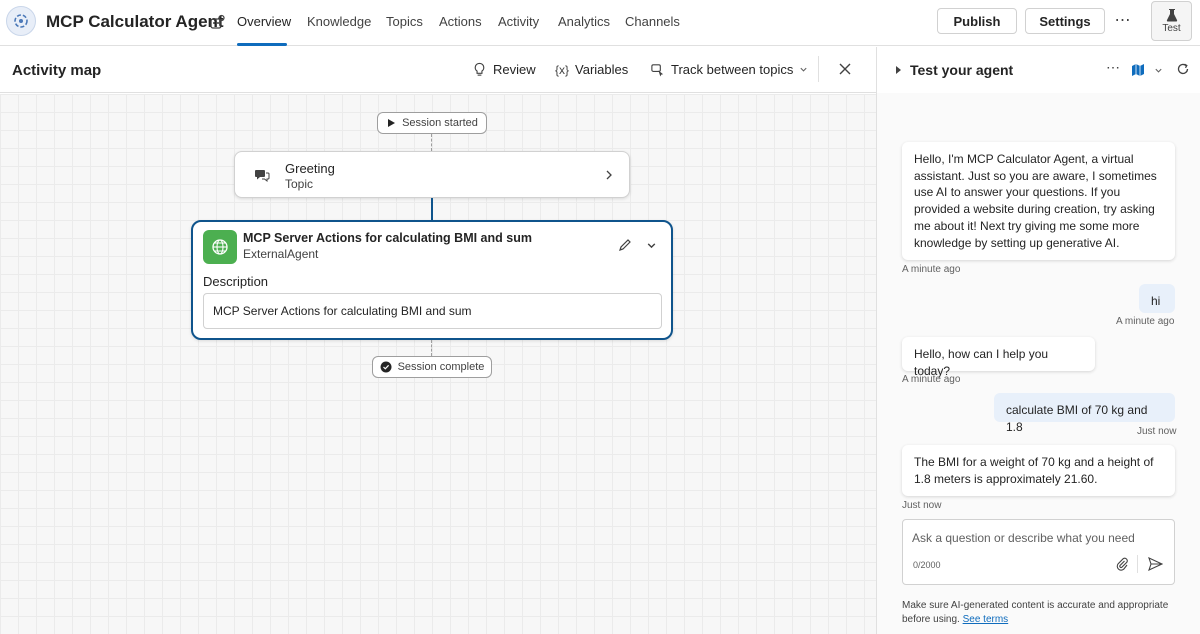 The width and height of the screenshot is (1200, 634). Describe the element at coordinates (518, 21) in the screenshot. I see `tab-activity: Activity` at that location.